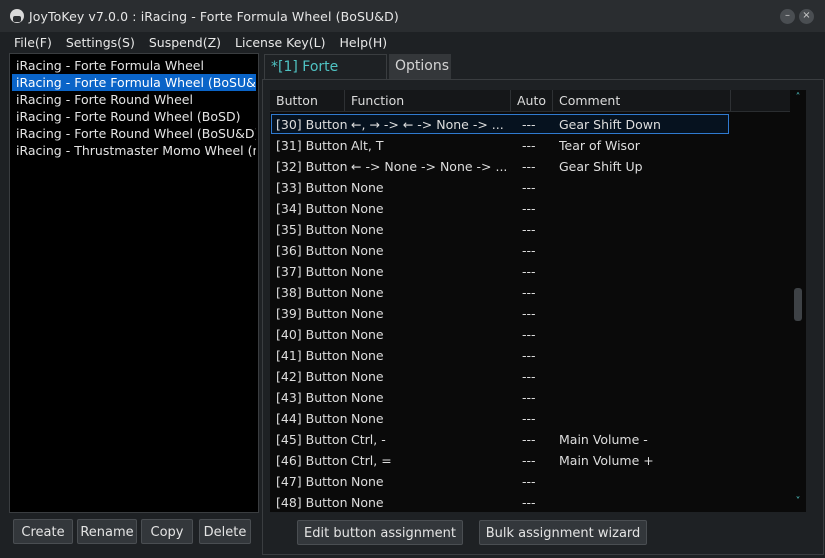 This screenshot has width=825, height=558. I want to click on cell-comment: Gear Shift Up, so click(601, 166).